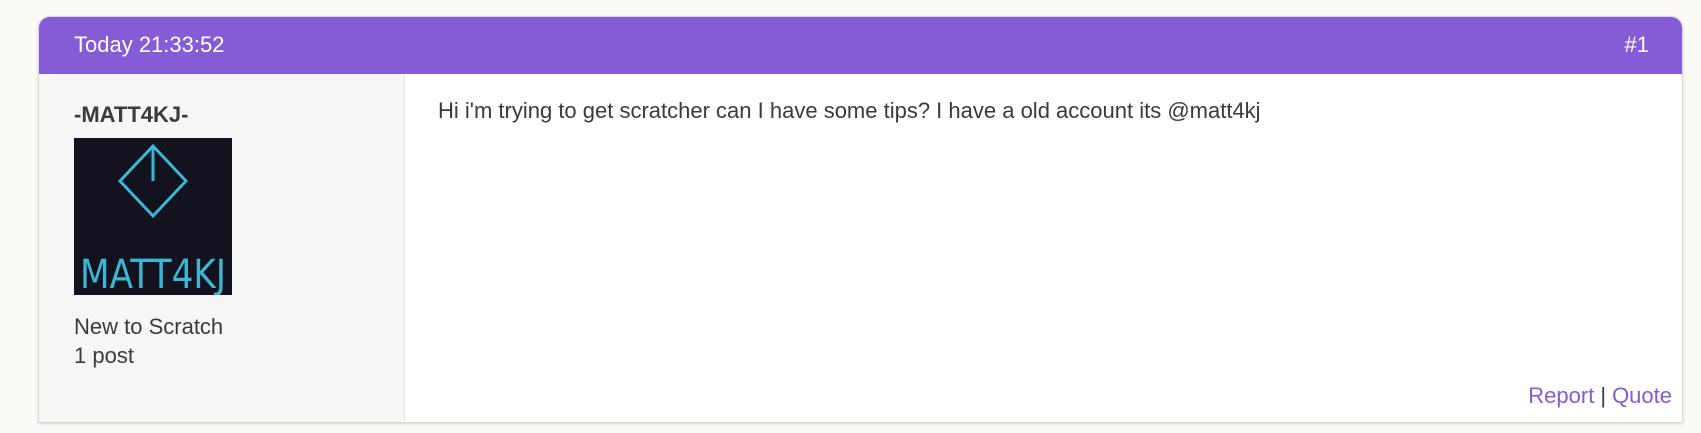 This screenshot has width=1701, height=433. I want to click on post-actions: Report | Quote, so click(1600, 396).